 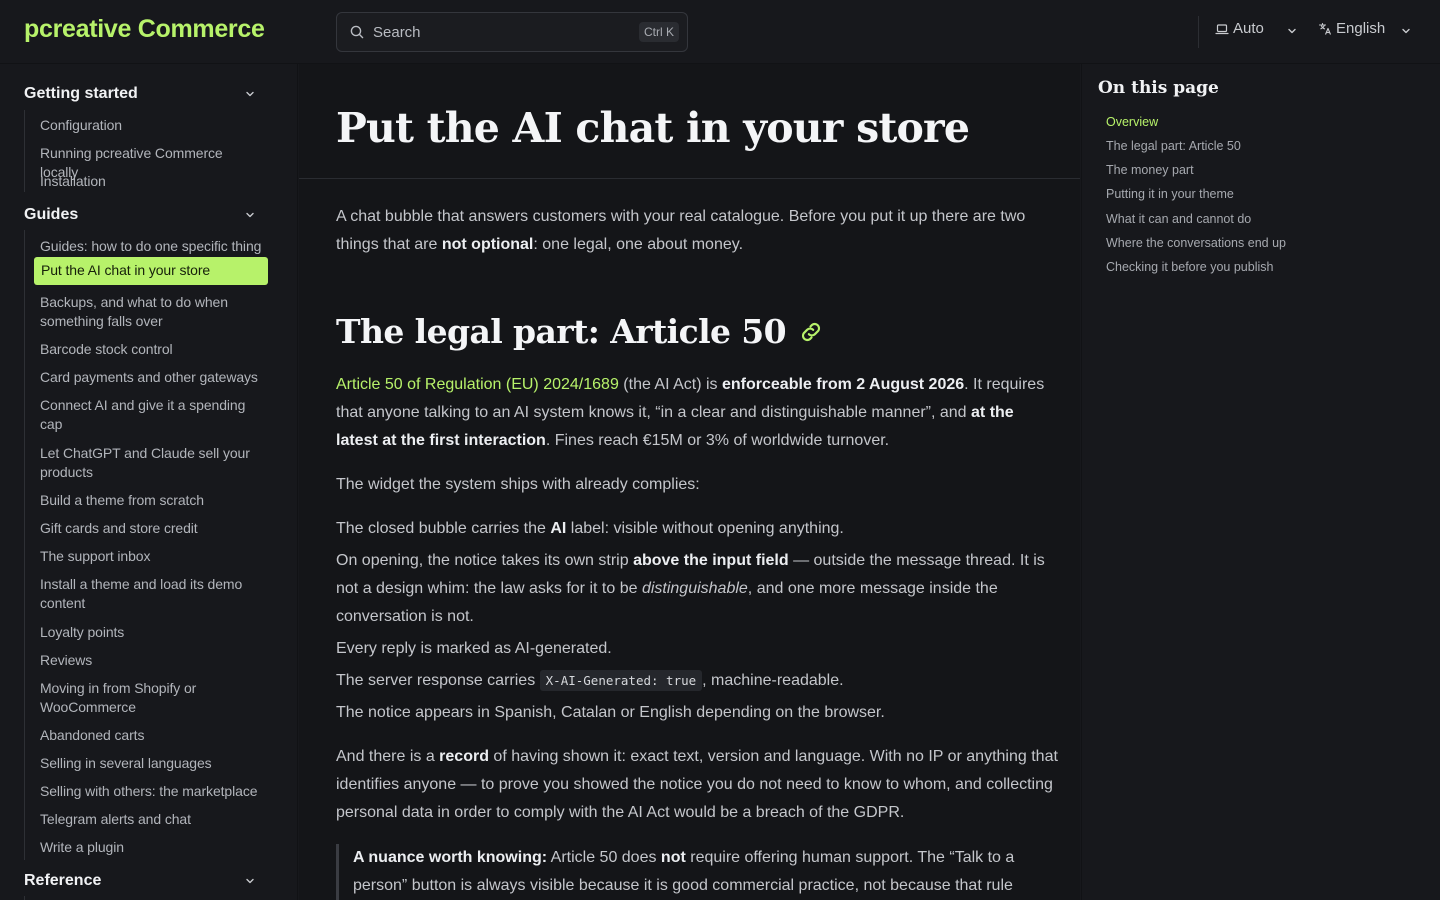 What do you see at coordinates (81, 93) in the screenshot?
I see `sidebar-group-label: Getting started` at bounding box center [81, 93].